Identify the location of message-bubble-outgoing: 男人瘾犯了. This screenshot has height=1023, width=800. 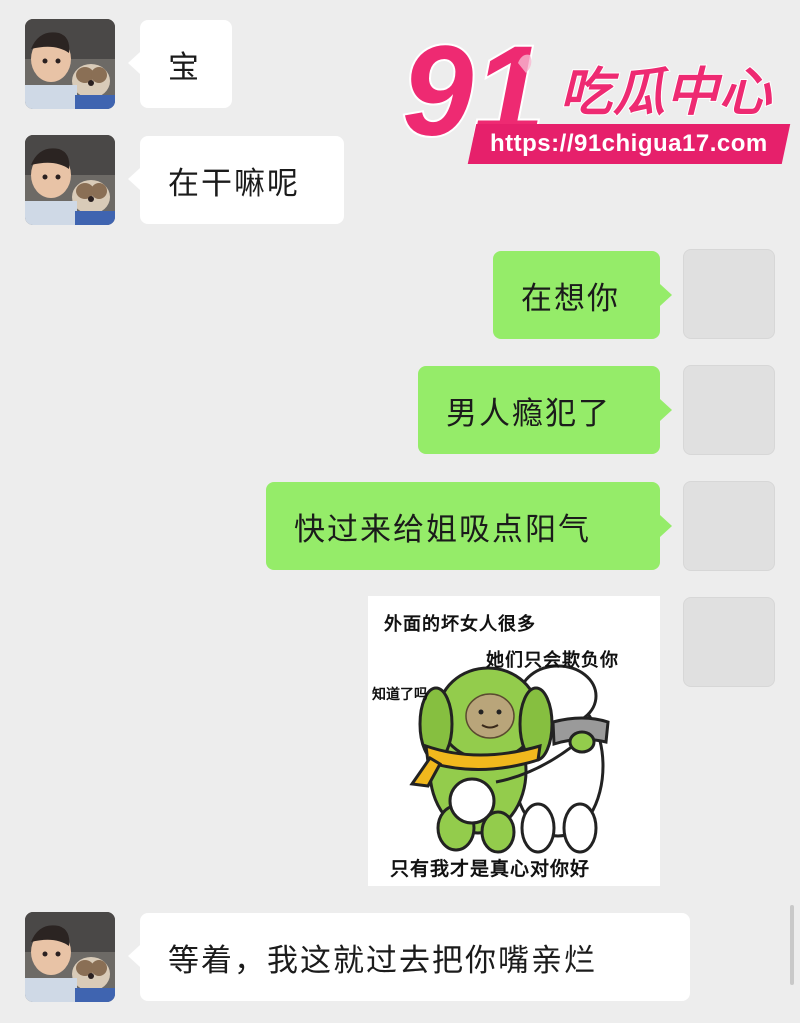
(545, 410).